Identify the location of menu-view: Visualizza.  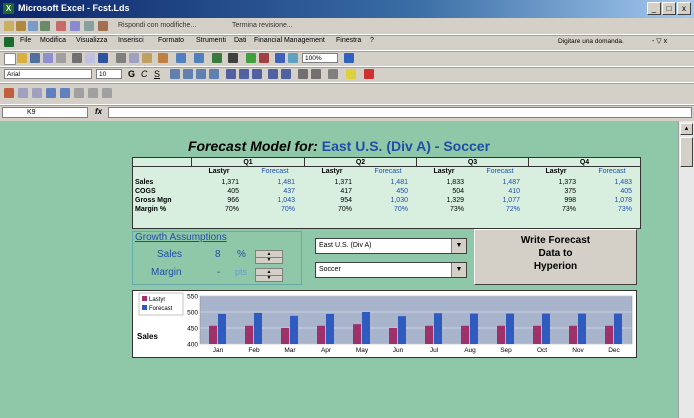
(91, 40).